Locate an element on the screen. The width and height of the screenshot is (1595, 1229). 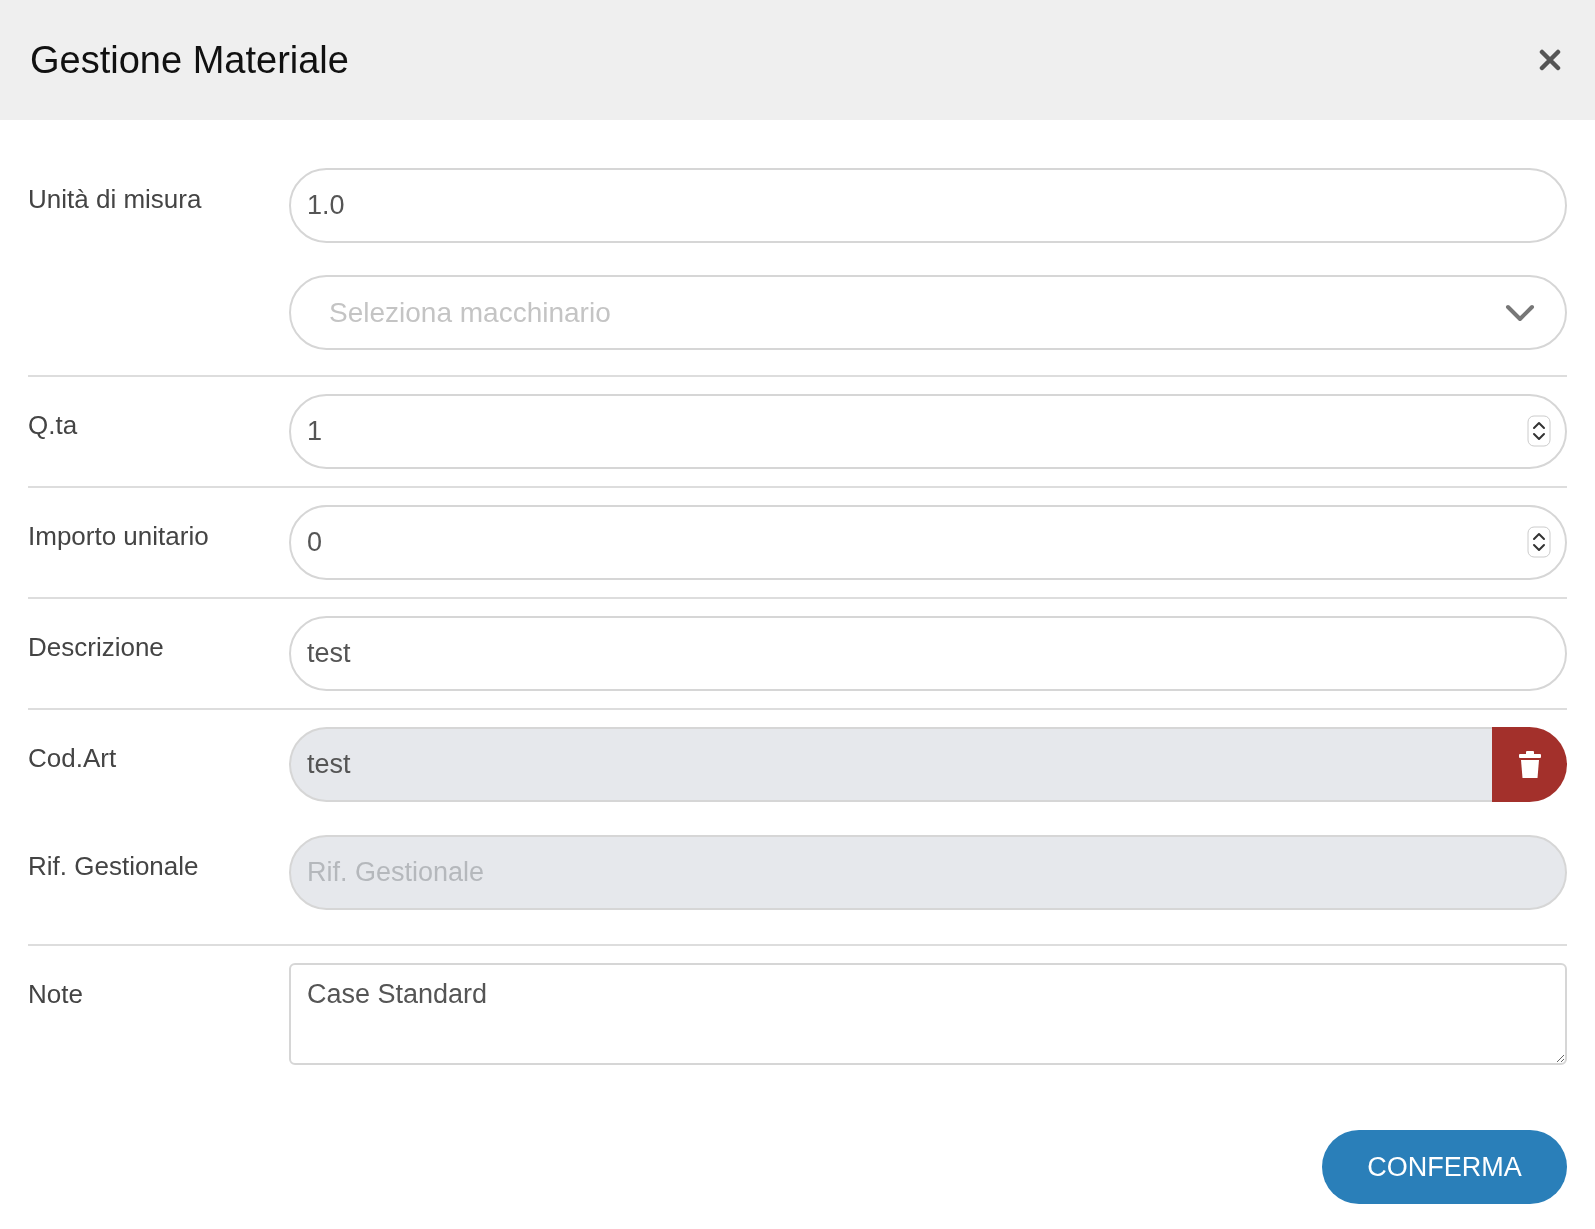
field-label: Descrizione is located at coordinates (96, 647).